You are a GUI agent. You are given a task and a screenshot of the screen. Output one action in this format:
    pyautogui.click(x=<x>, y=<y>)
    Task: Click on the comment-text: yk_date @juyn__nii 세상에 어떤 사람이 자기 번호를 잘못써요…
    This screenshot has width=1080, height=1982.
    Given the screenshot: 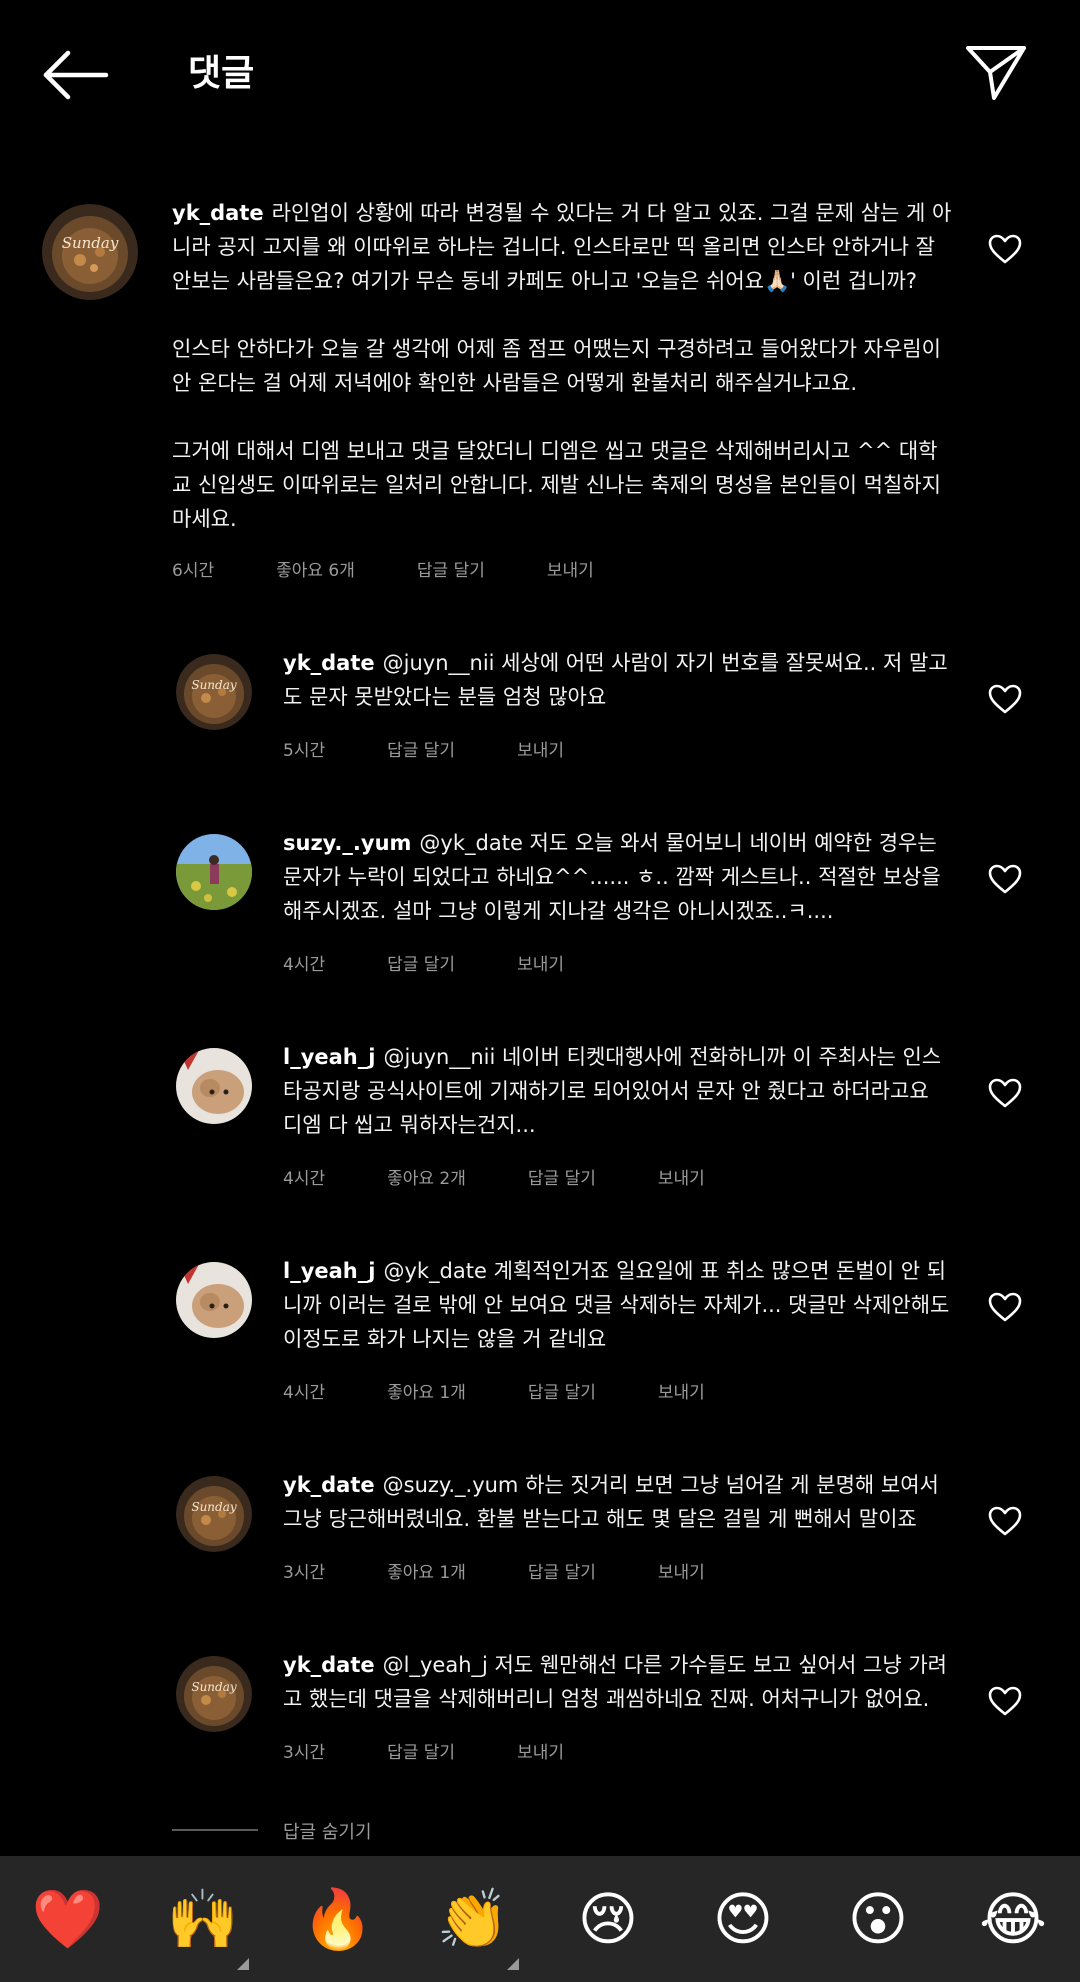 What is the action you would take?
    pyautogui.click(x=618, y=680)
    